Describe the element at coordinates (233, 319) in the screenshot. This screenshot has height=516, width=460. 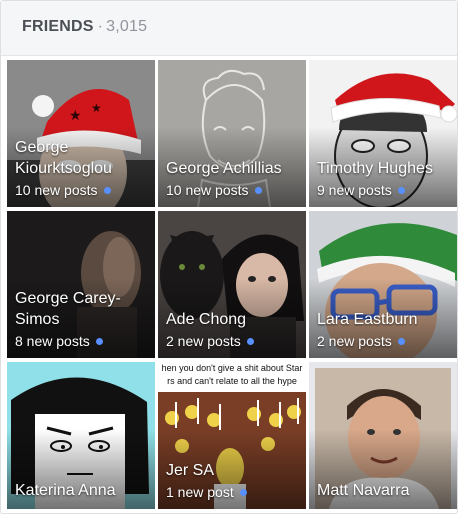
I see `friend-name: Ade Chong` at that location.